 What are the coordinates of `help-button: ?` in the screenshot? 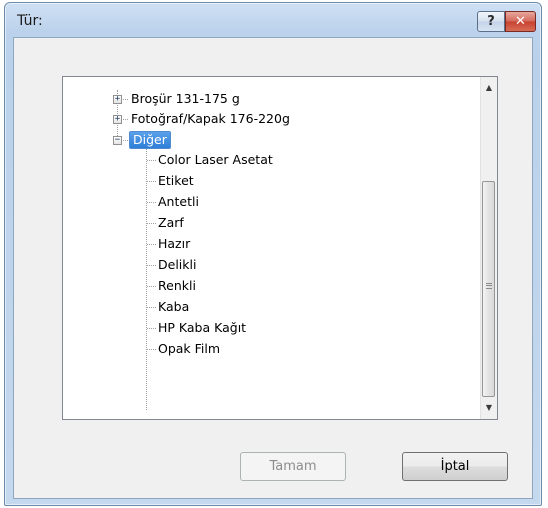 It's located at (491, 21).